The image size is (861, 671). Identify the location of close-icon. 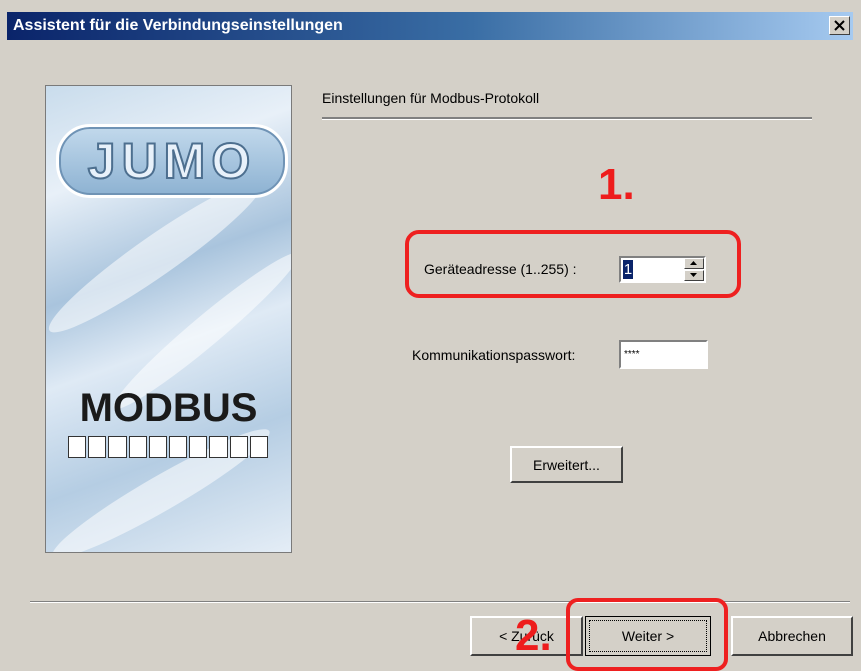
(839, 25).